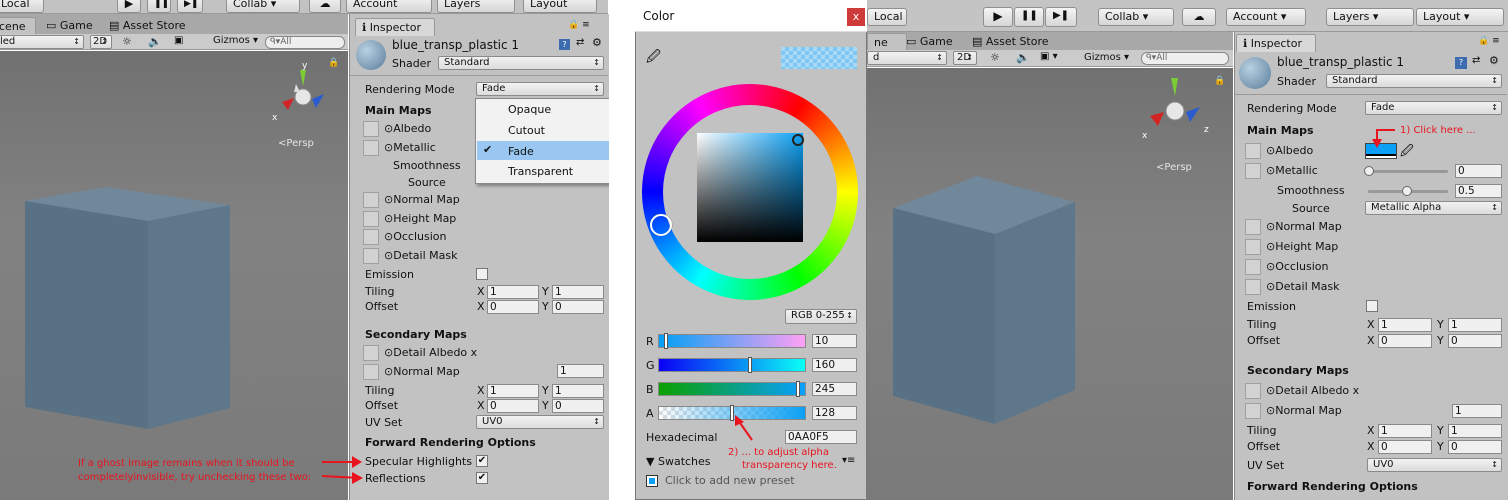 Image resolution: width=1508 pixels, height=500 pixels. I want to click on tiling-y-field: 1, so click(578, 292).